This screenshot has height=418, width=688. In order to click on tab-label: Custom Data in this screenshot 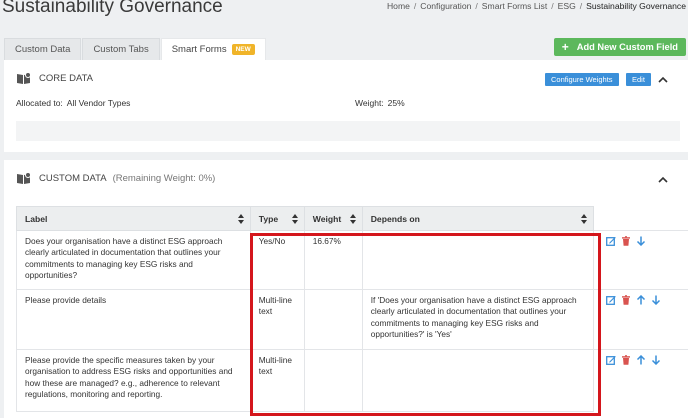, I will do `click(43, 49)`.